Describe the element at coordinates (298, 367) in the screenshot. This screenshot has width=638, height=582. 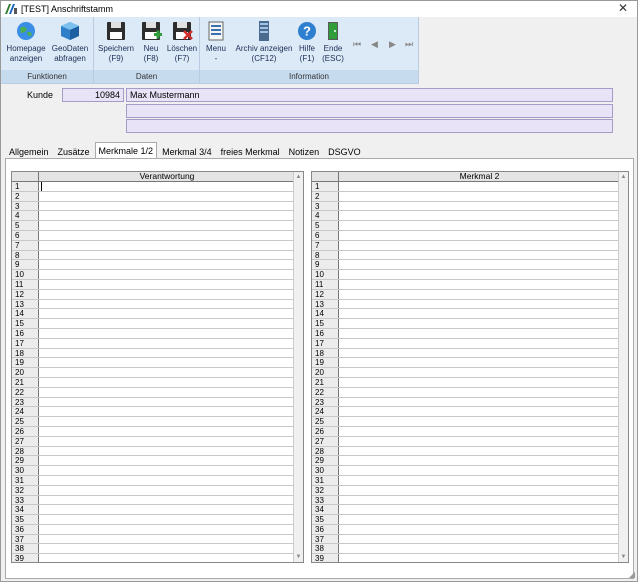
I see `vertical-scrollbar: ▲ ▼` at that location.